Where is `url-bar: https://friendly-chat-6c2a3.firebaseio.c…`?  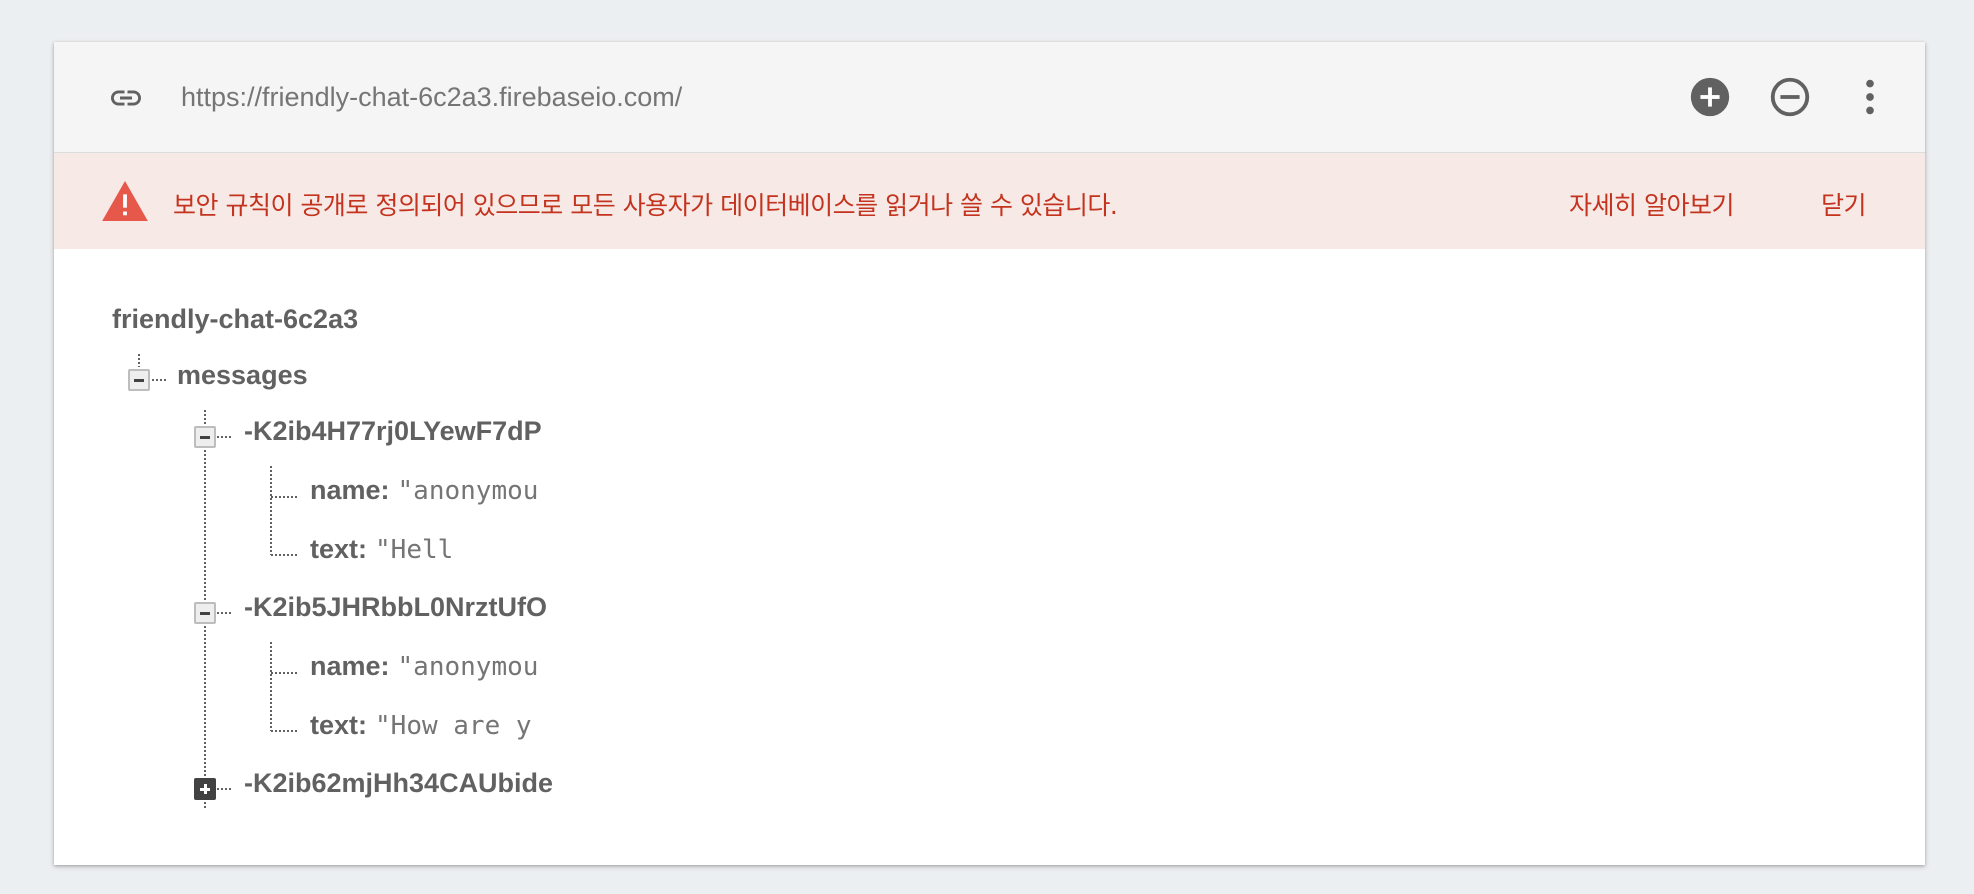
url-bar: https://friendly-chat-6c2a3.firebaseio.c… is located at coordinates (989, 97).